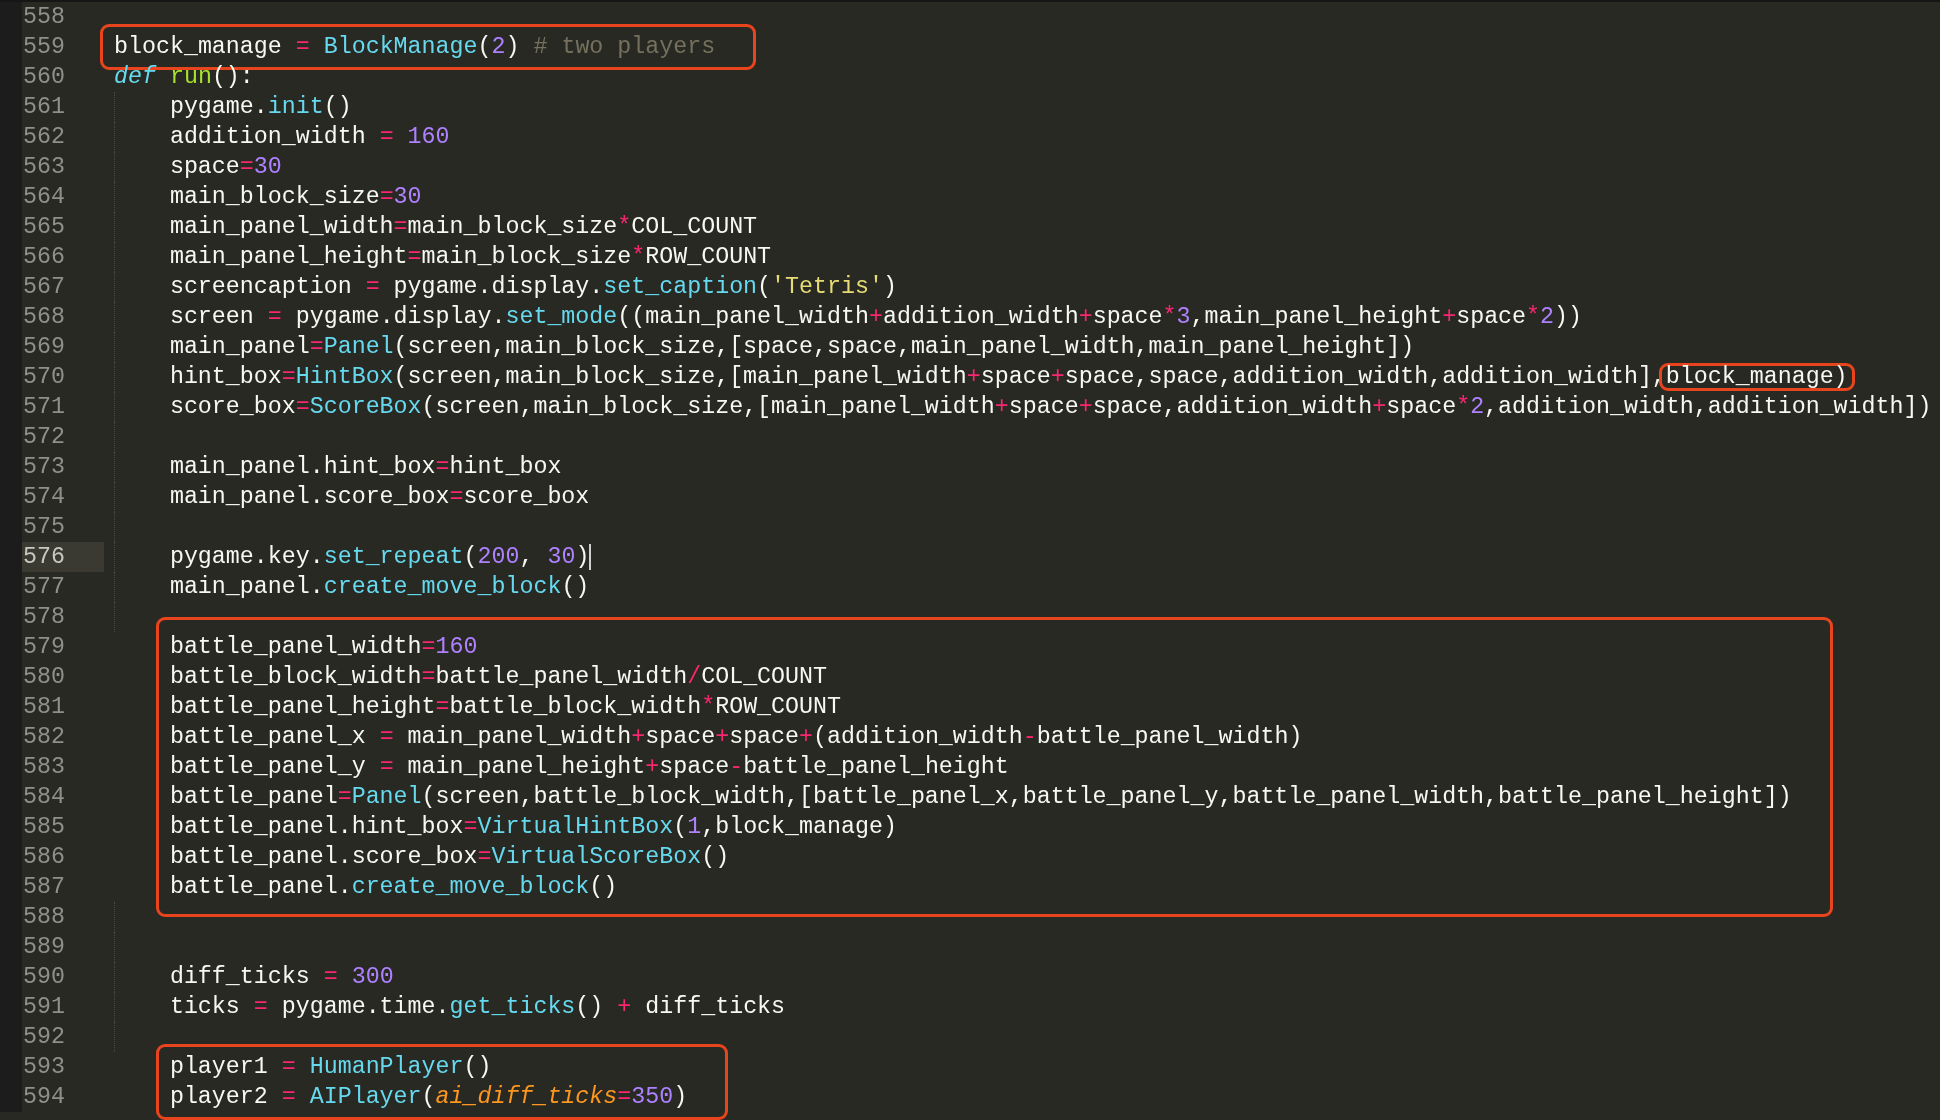 The image size is (1940, 1120). I want to click on code-line: player2 = AIPlayer(ai_diff_ticks=350), so click(429, 1097).